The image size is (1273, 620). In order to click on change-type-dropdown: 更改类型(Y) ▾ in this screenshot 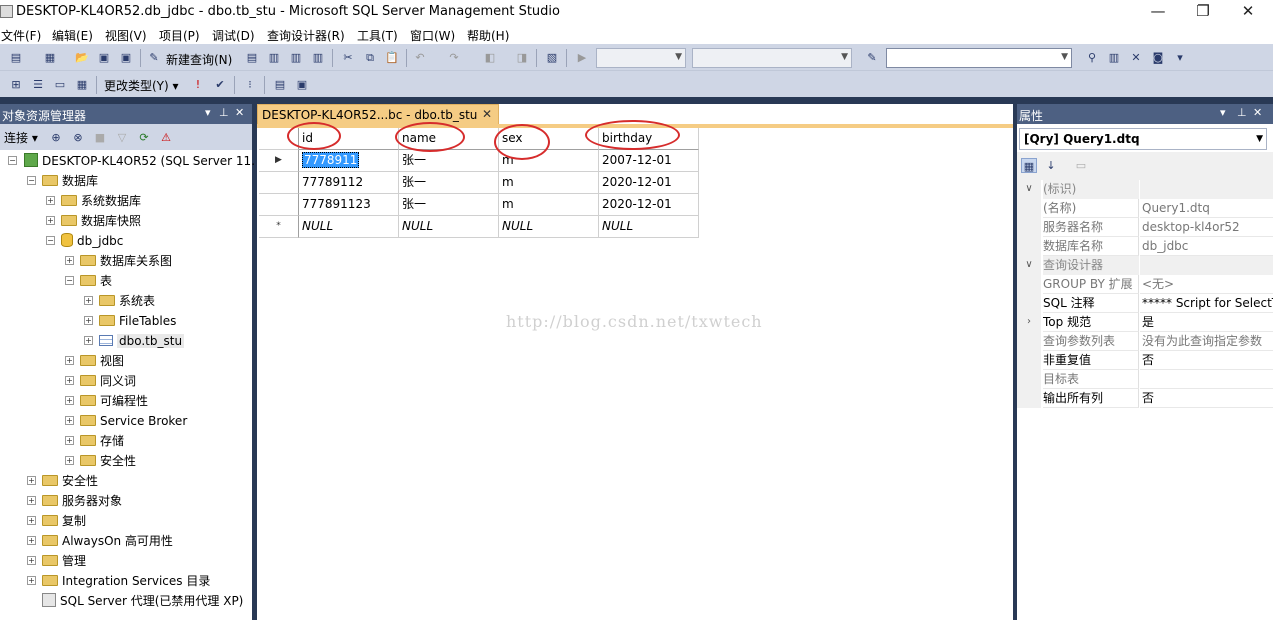, I will do `click(141, 85)`.